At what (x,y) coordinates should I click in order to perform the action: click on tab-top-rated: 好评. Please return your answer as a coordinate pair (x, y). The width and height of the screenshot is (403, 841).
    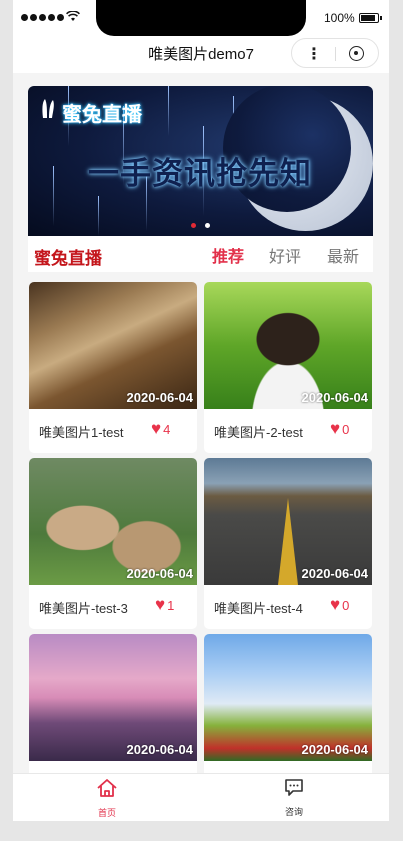
    Looking at the image, I should click on (285, 255).